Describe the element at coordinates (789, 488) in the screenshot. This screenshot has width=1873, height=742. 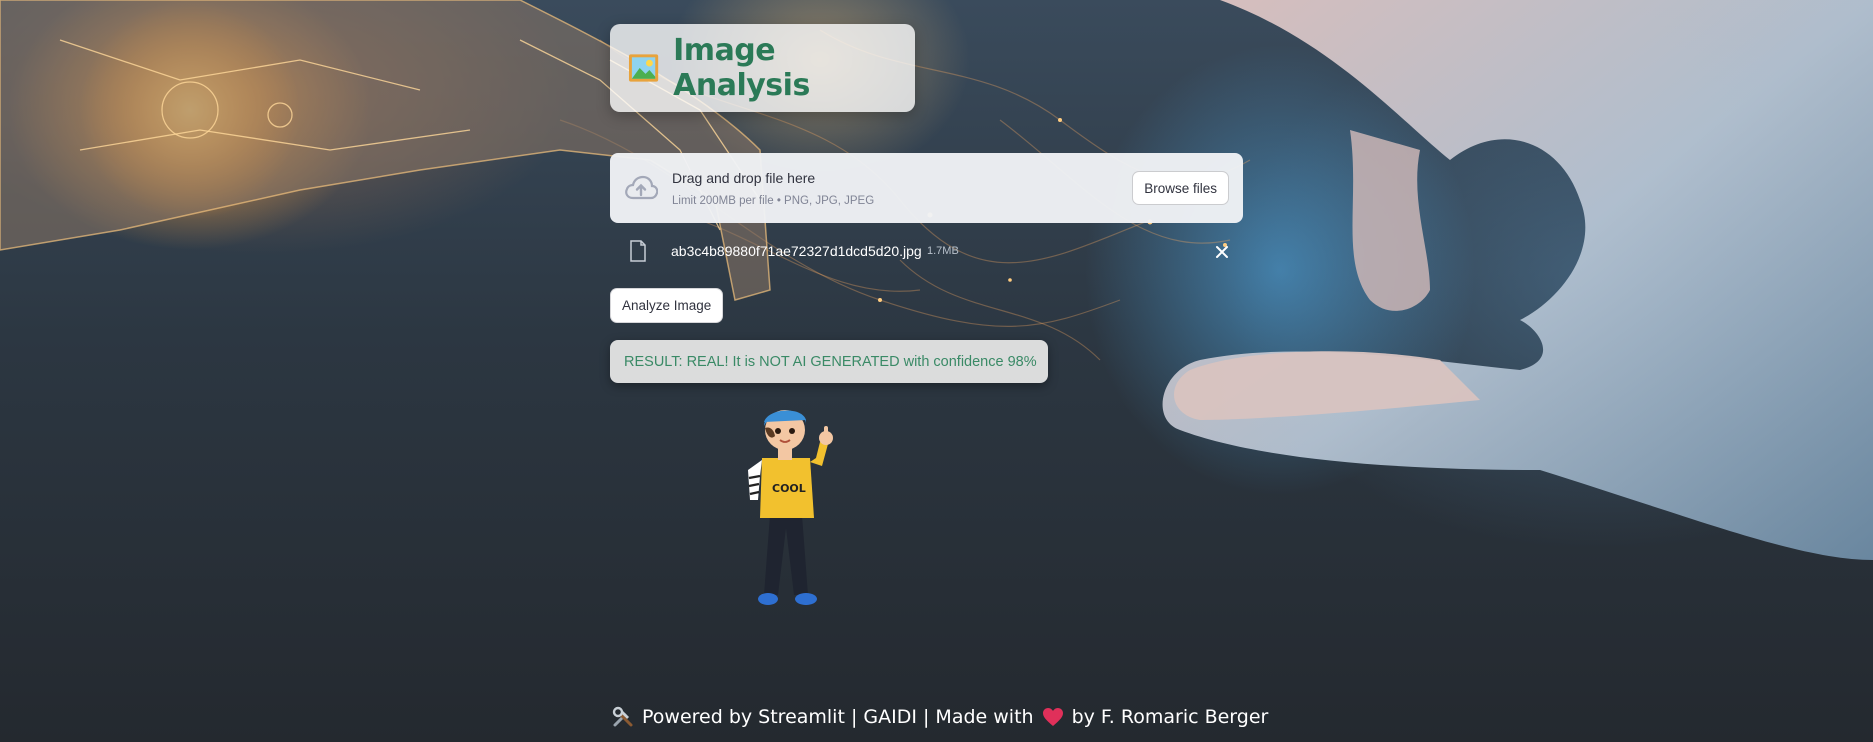
I see `shirt-text: COOL` at that location.